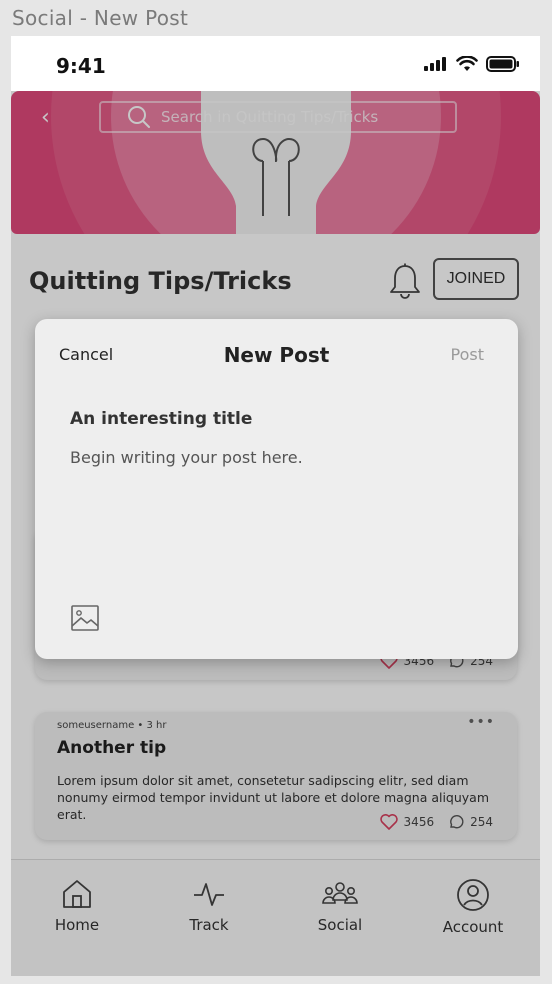  I want to click on wifi-icon, so click(467, 63).